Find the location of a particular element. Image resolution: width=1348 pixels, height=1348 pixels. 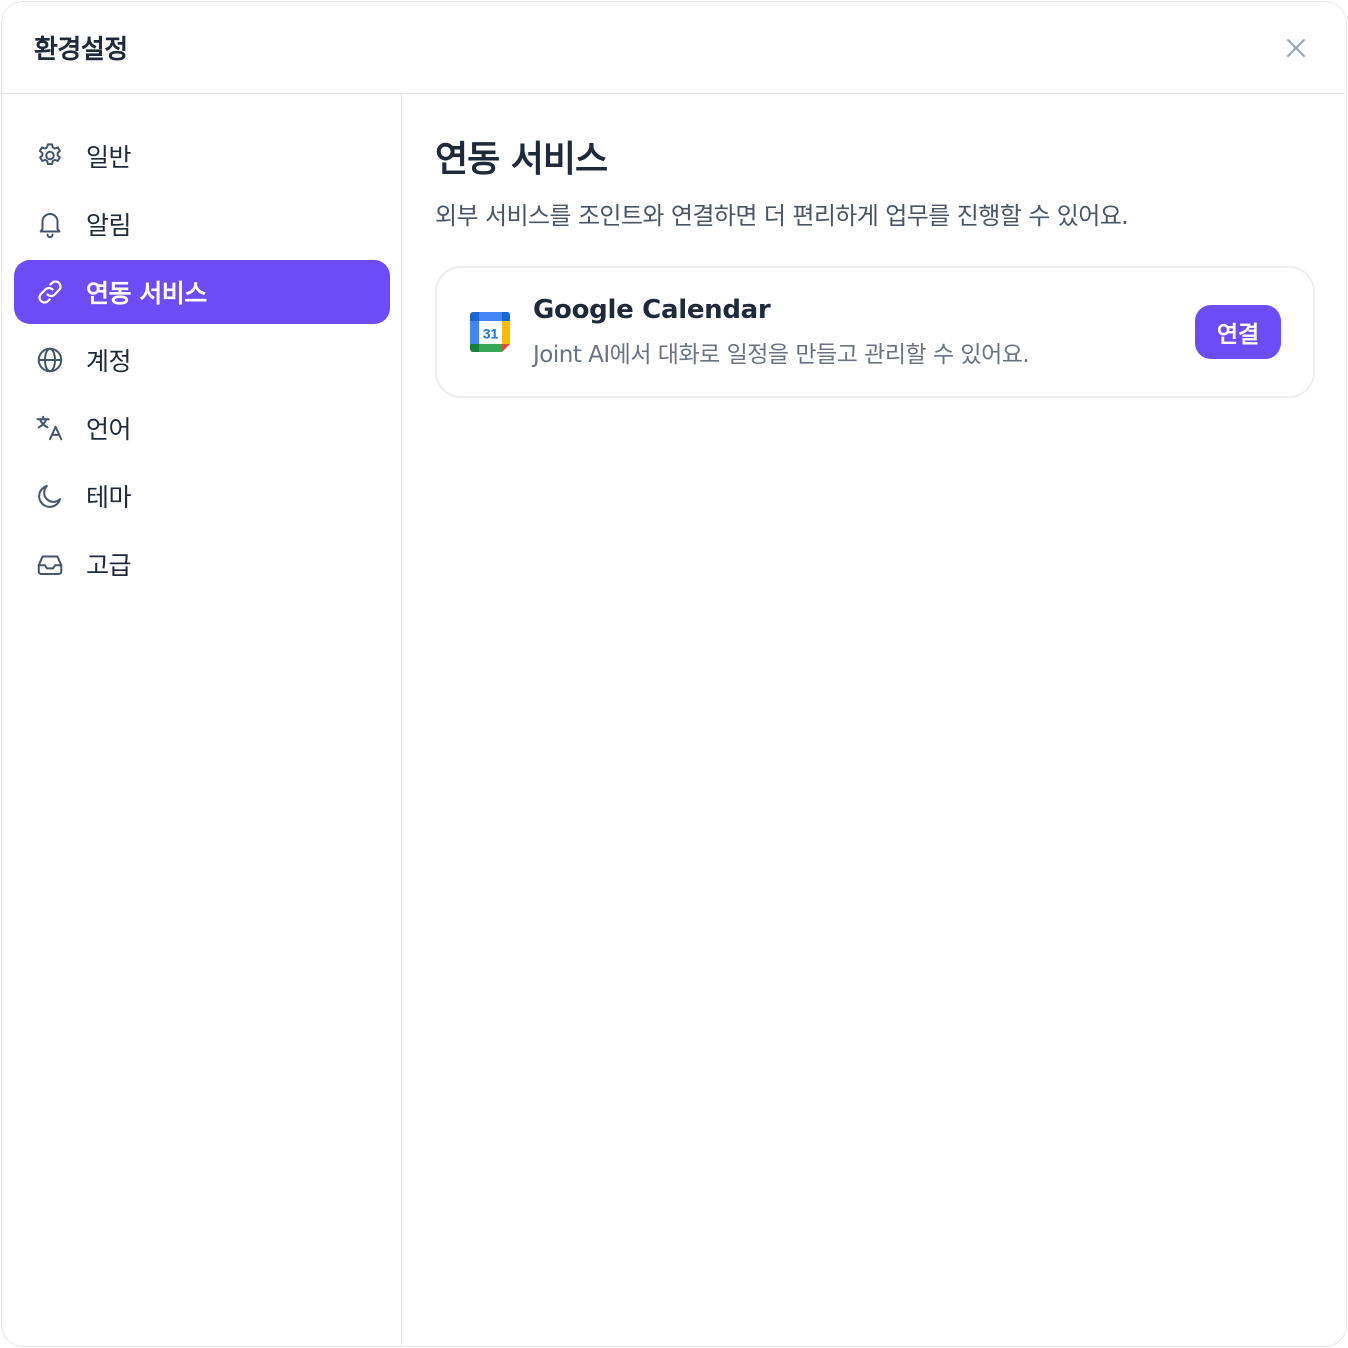

sidebar-item-language: 언어 is located at coordinates (202, 428).